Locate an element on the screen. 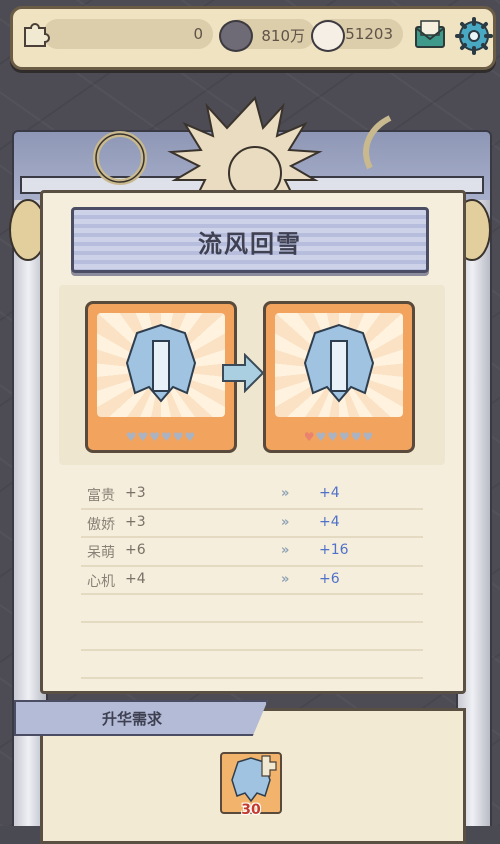  stat-new-value: +16 is located at coordinates (334, 550).